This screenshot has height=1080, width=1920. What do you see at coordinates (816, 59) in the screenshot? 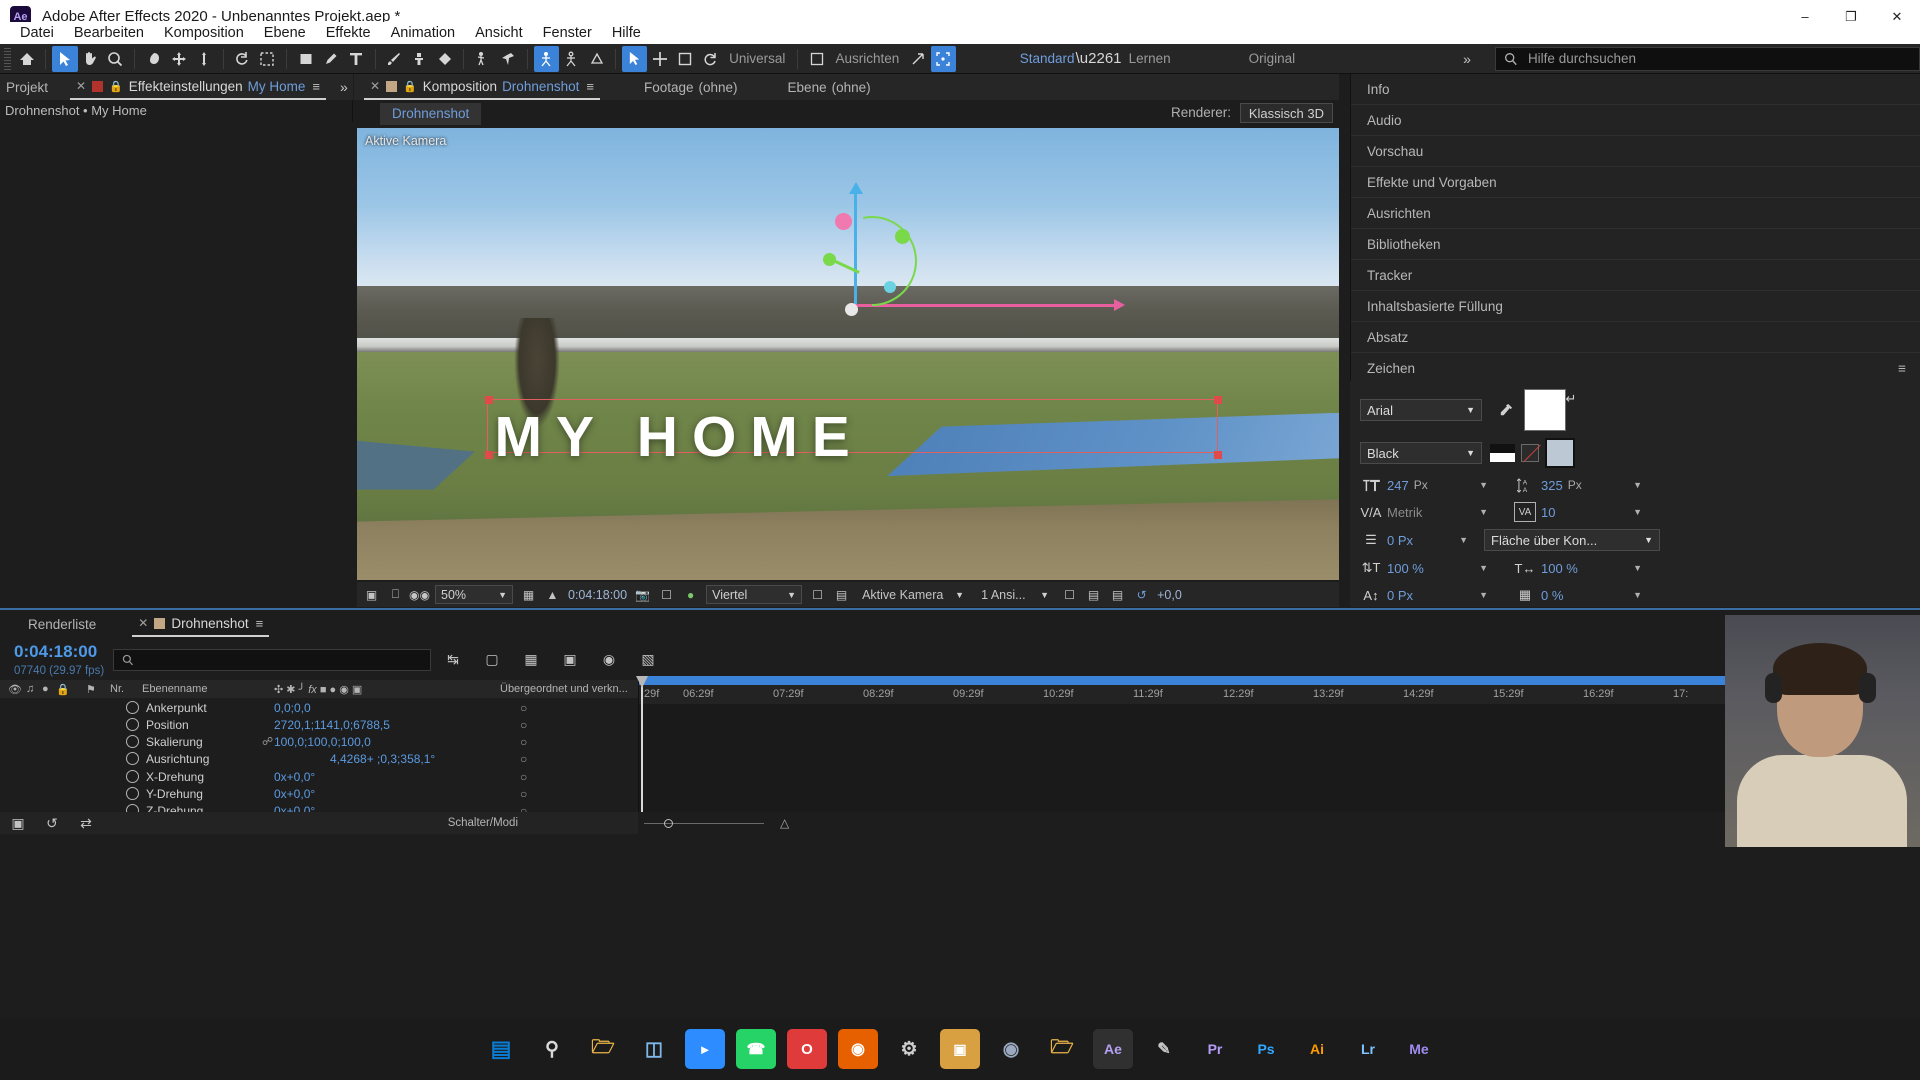
I see `snap-checkbox-icon` at bounding box center [816, 59].